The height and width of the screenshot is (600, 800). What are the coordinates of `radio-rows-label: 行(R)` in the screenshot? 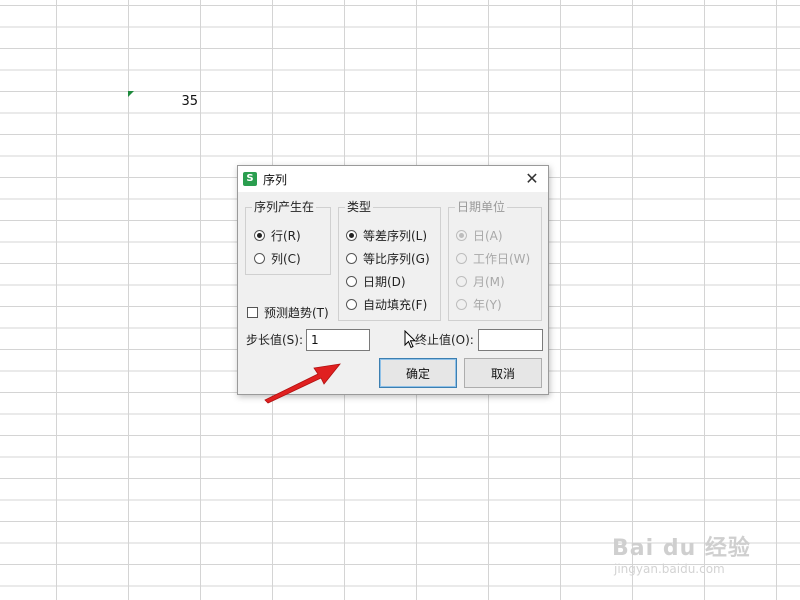 It's located at (286, 235).